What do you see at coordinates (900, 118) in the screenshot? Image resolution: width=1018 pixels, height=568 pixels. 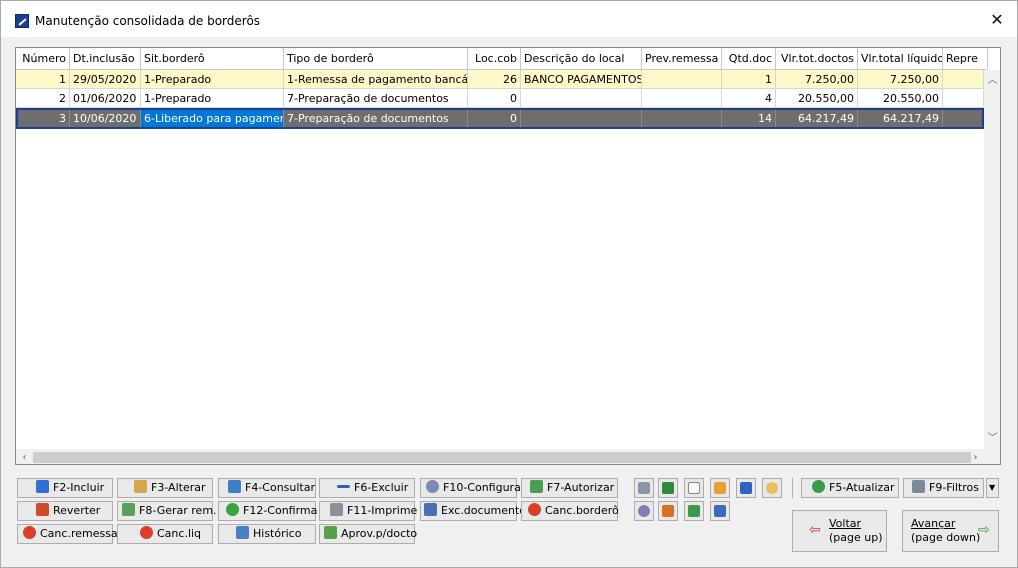 I see `cell-vlr-liq: 64.217,49` at bounding box center [900, 118].